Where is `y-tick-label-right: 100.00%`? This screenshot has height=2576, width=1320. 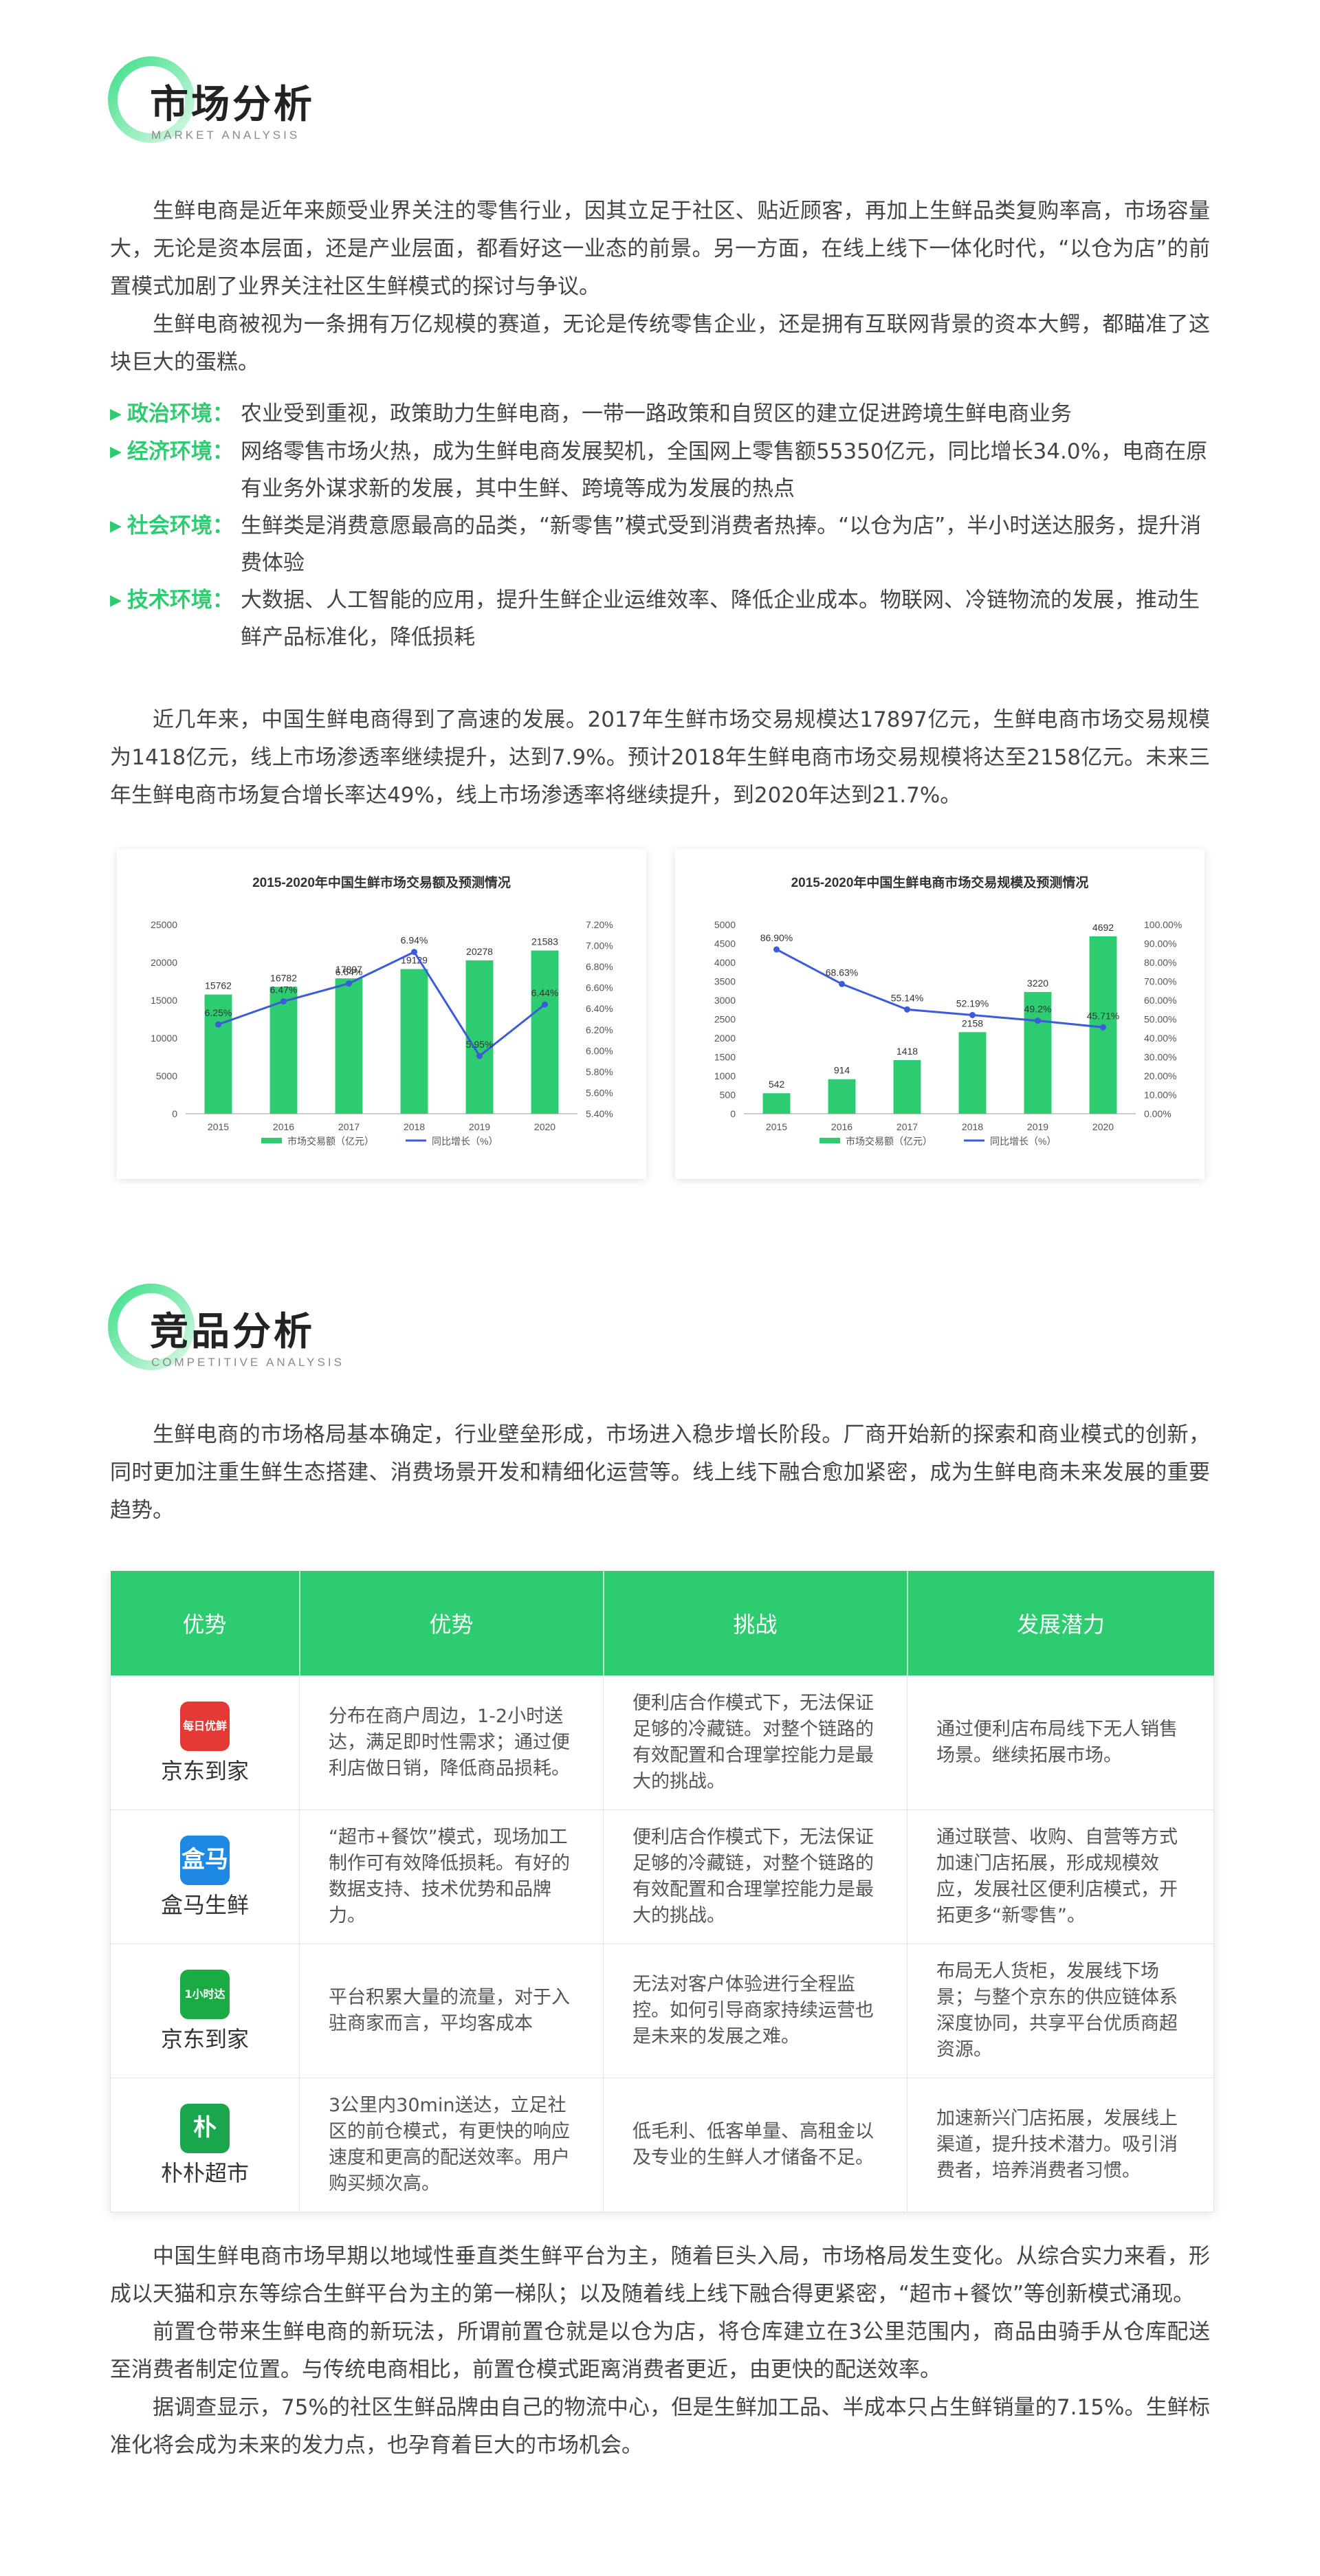
y-tick-label-right: 100.00% is located at coordinates (1163, 924).